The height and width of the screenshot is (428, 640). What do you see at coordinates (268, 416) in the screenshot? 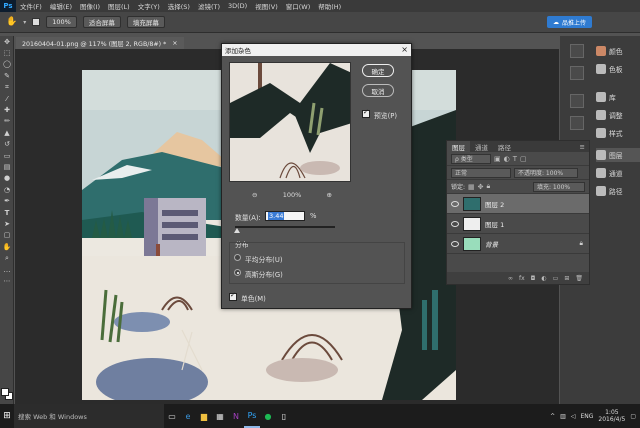
I see `spotify-icon: ●` at bounding box center [268, 416].